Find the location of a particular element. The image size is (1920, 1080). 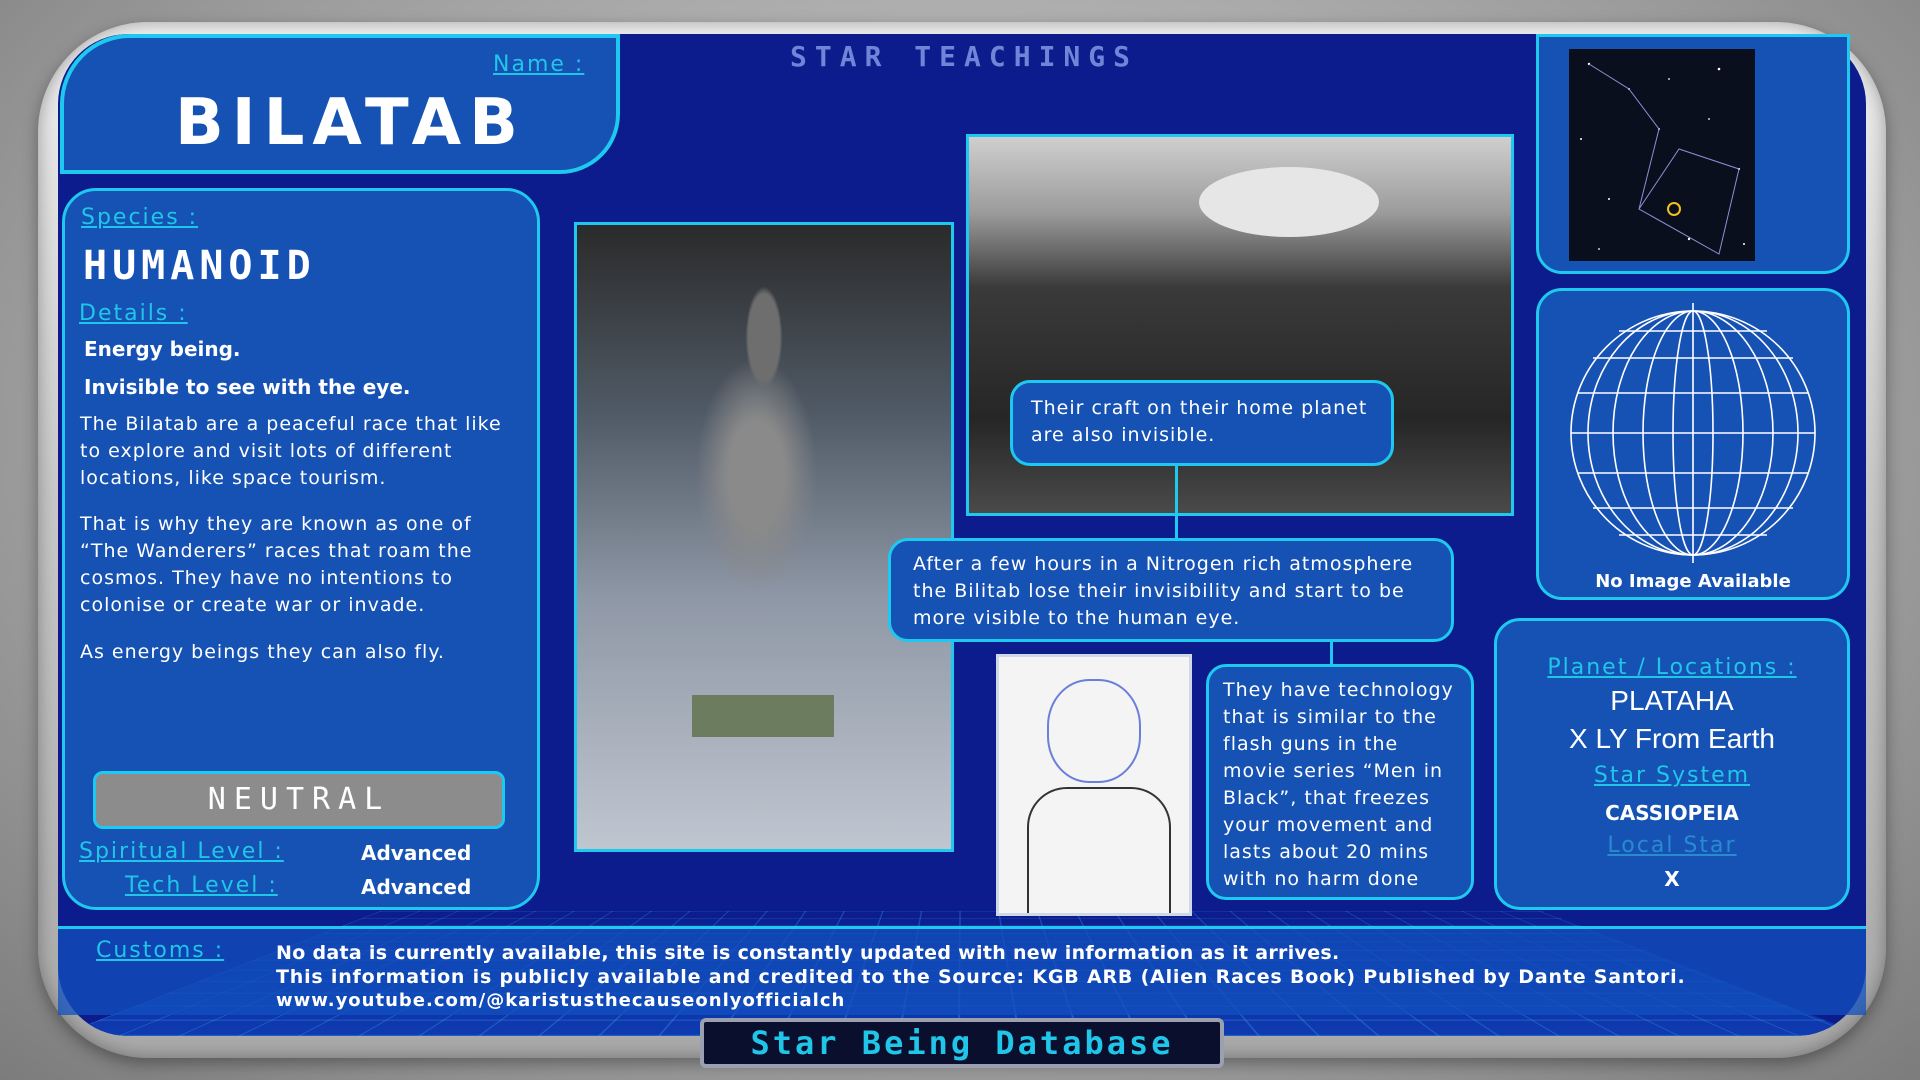

details-label: Details : is located at coordinates (133, 313).